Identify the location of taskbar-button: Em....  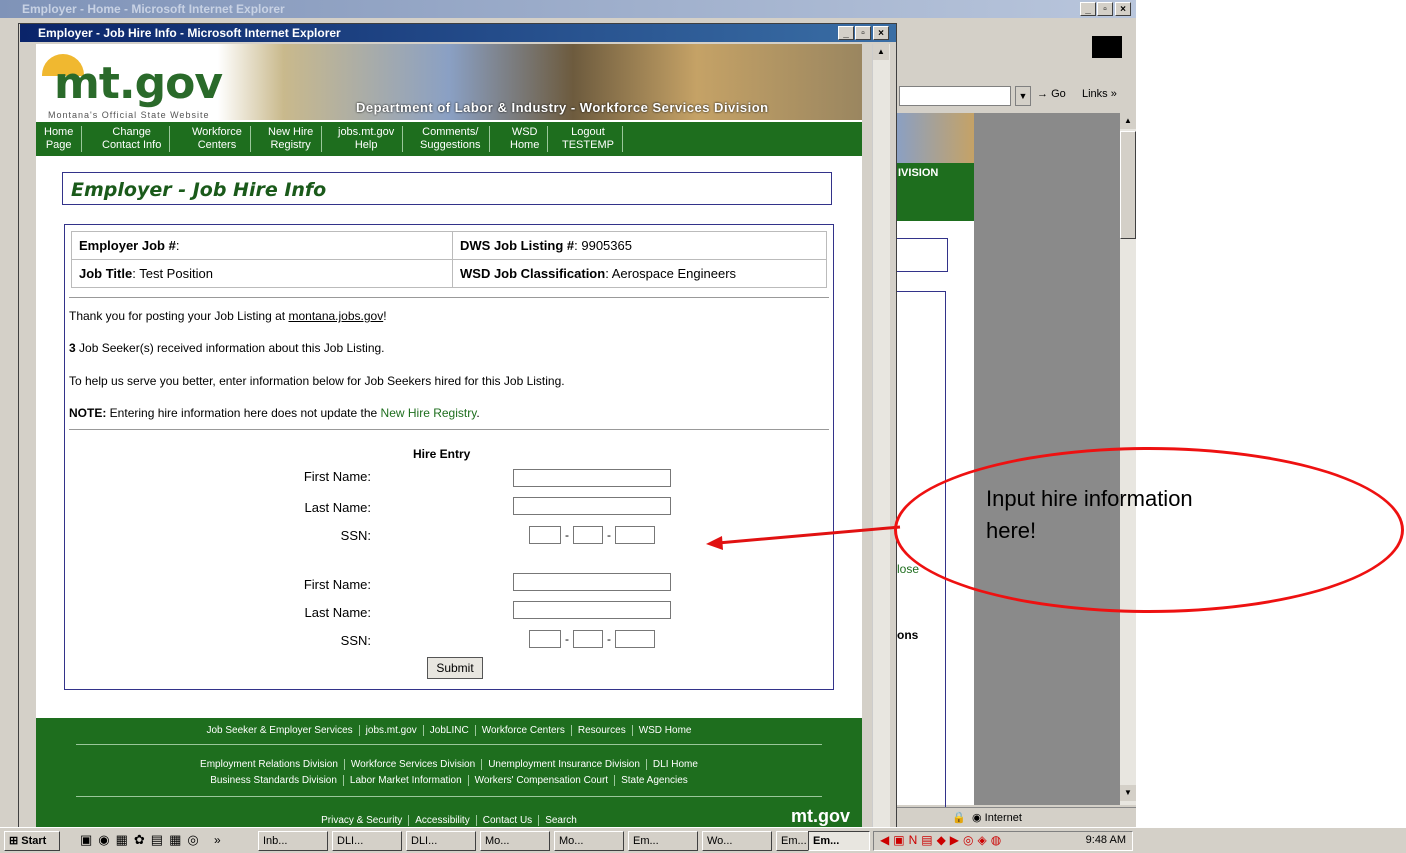
(663, 841).